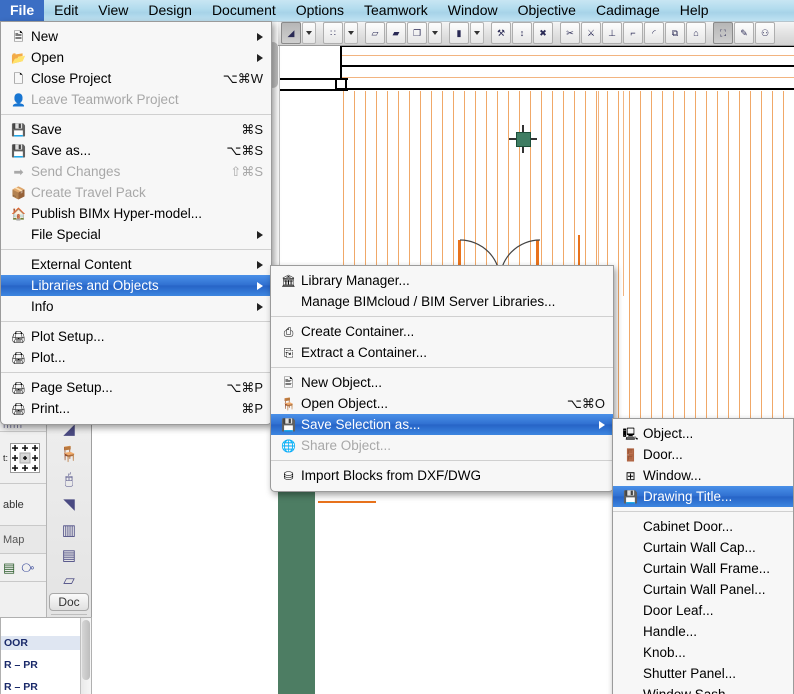  Describe the element at coordinates (396, 33) in the screenshot. I see `plane-vertical-tool: ▰` at that location.